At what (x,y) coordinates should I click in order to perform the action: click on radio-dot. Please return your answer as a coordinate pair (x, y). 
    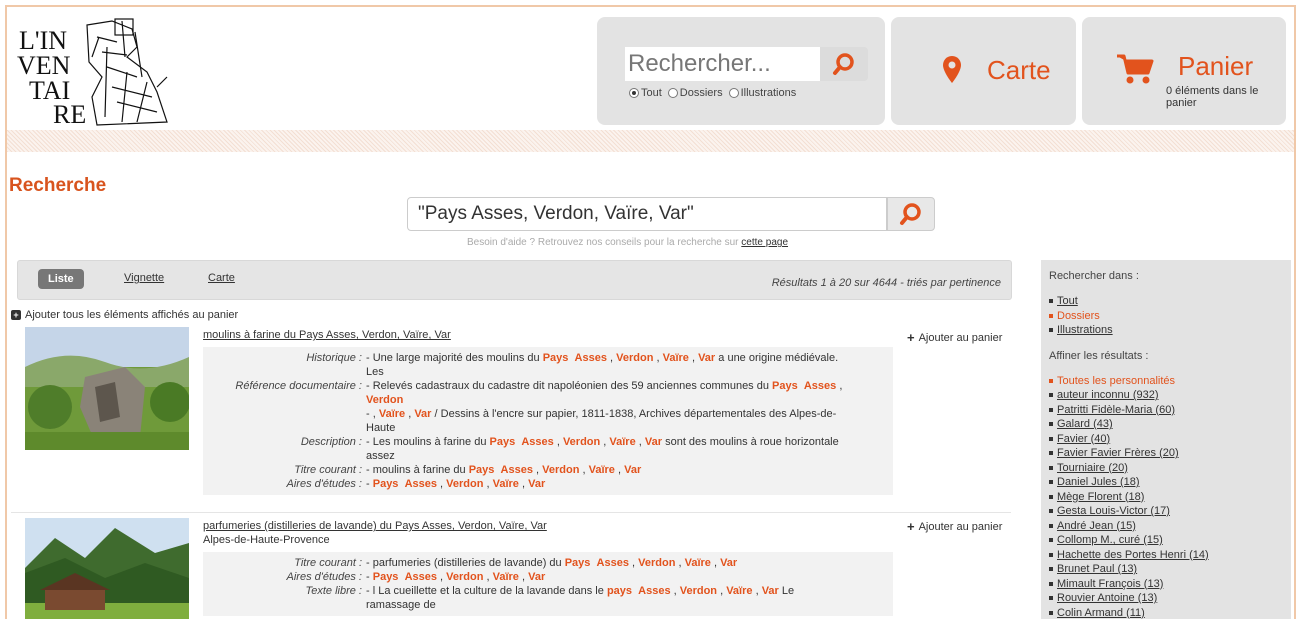
    Looking at the image, I should click on (634, 93).